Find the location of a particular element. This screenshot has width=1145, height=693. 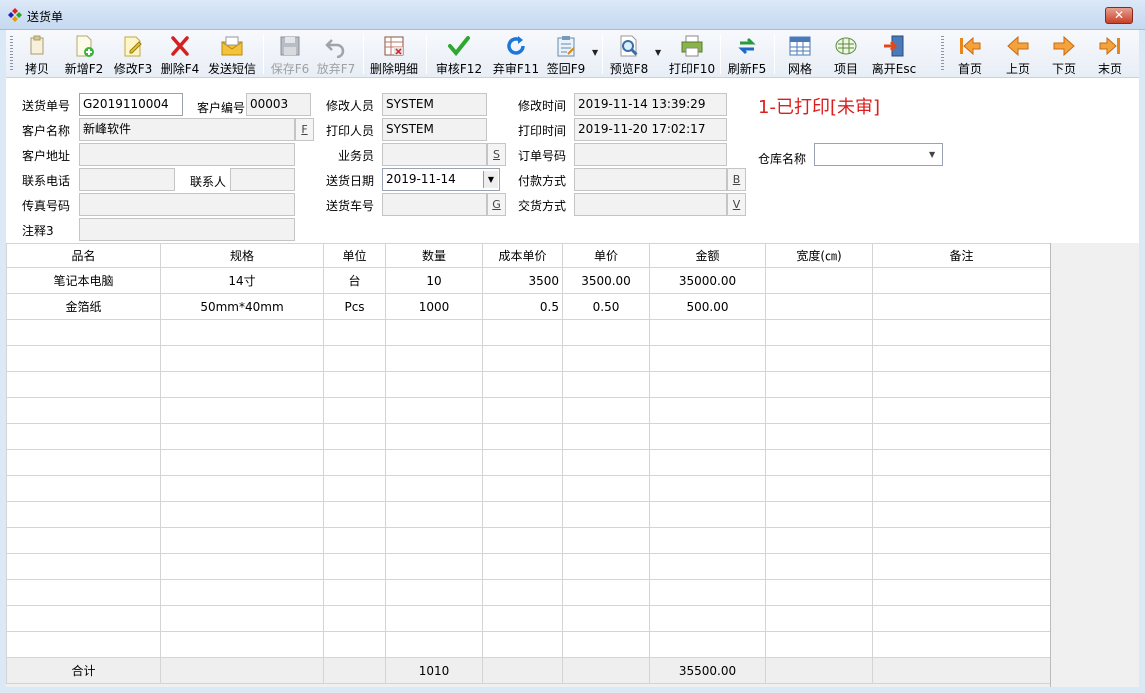

cell-qty: 1000 is located at coordinates (434, 306).